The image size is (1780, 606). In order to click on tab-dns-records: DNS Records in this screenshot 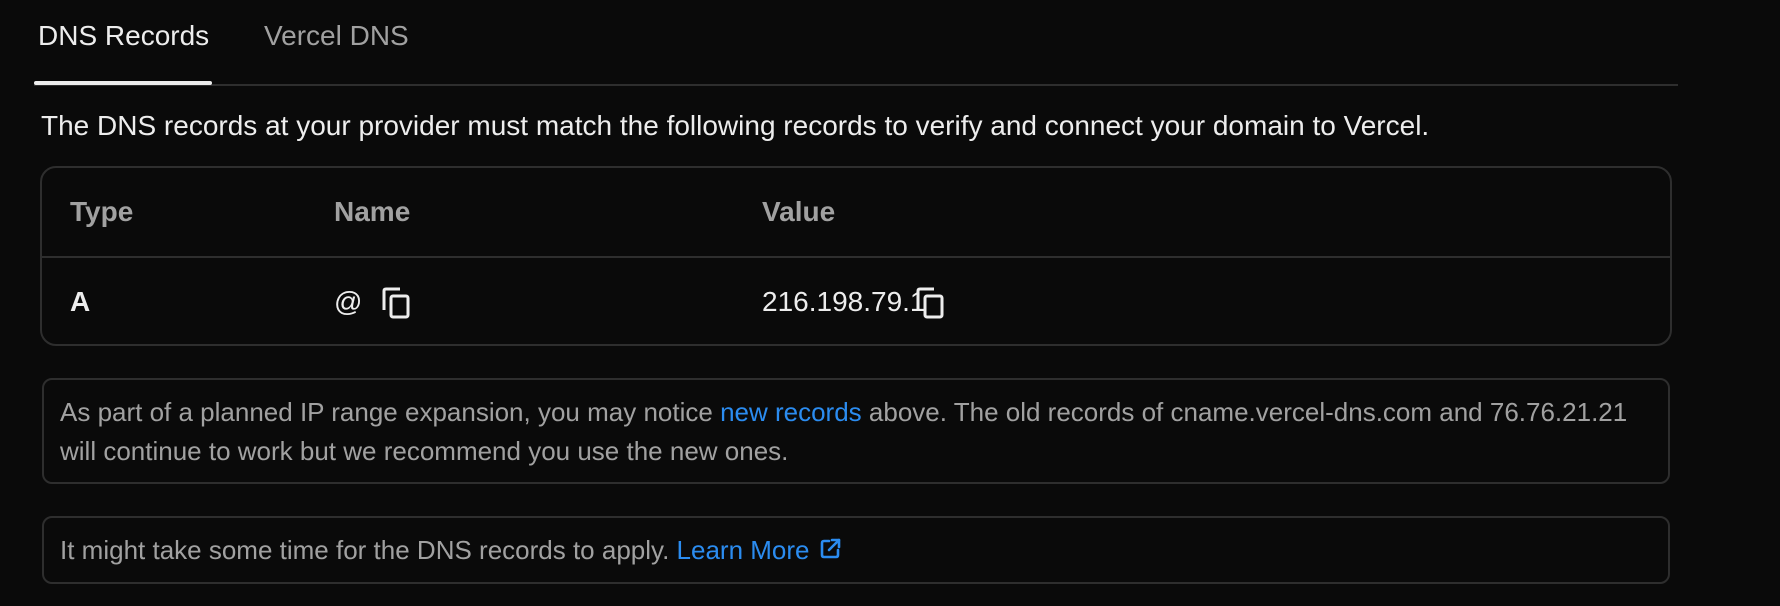, I will do `click(123, 43)`.